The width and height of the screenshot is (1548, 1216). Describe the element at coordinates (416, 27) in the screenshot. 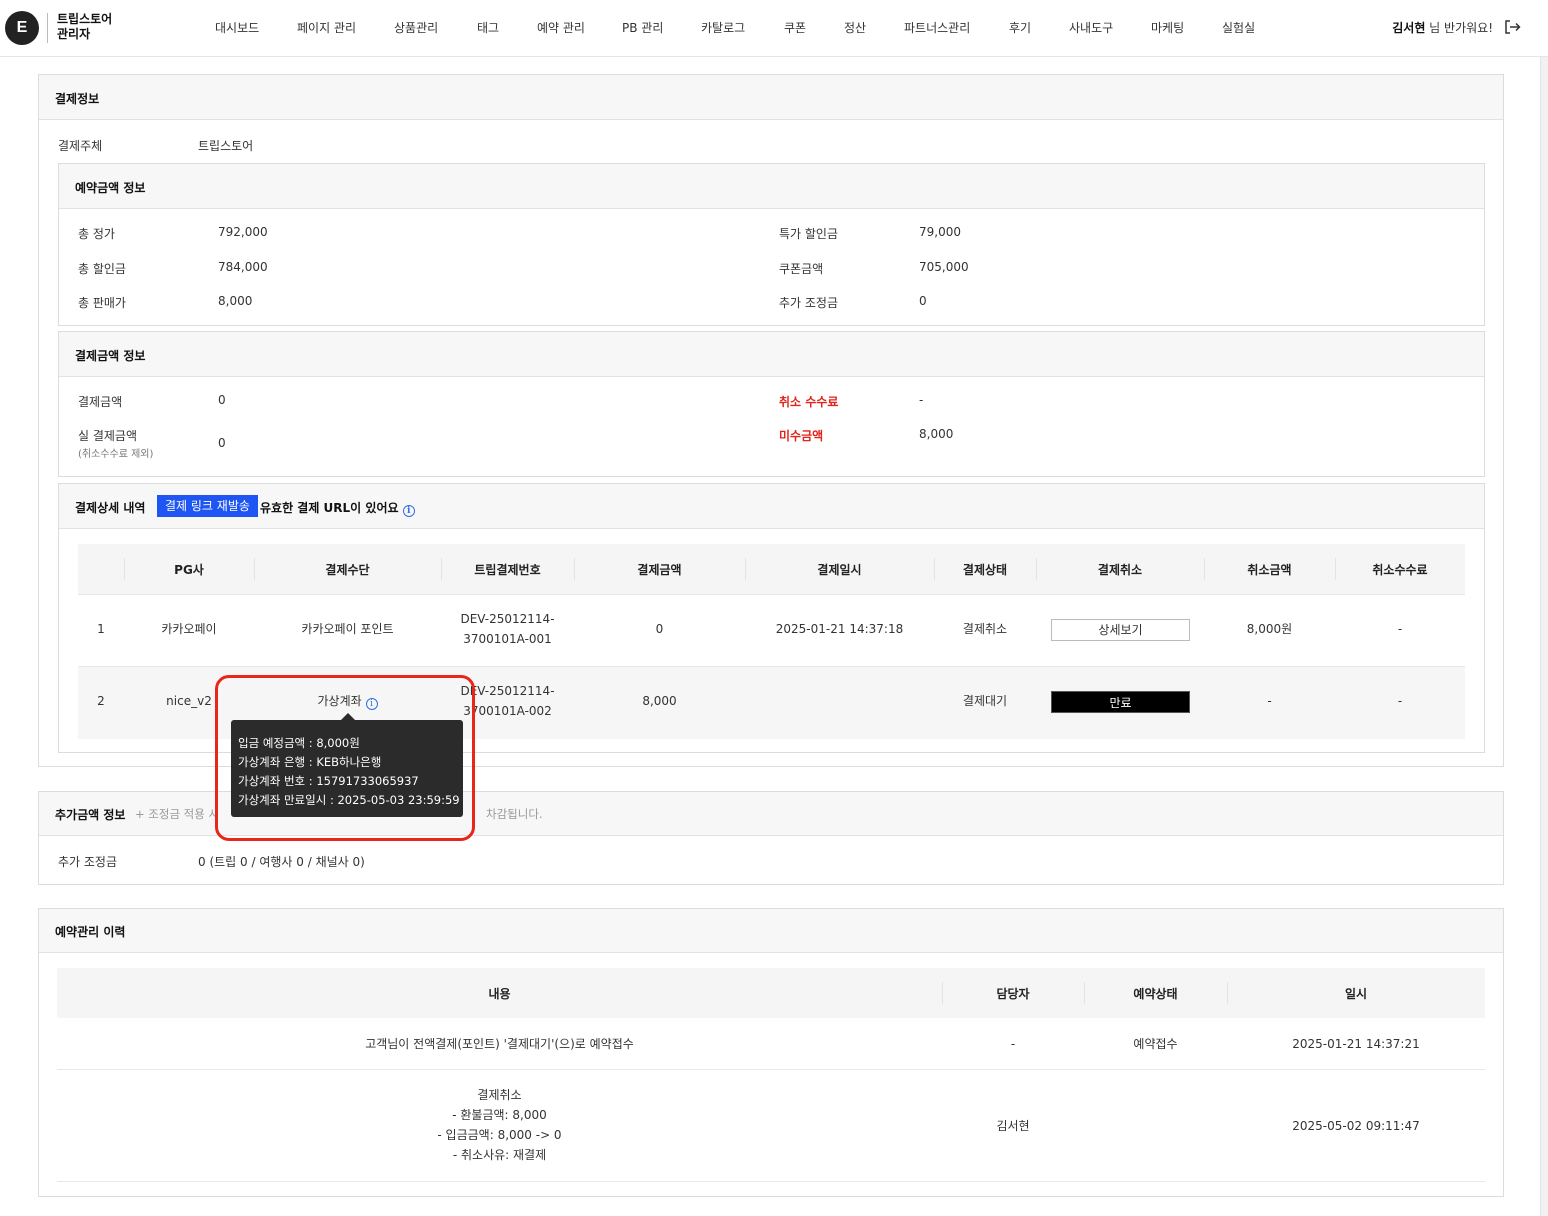

I see `nav-item-product-management: 상품관리` at that location.